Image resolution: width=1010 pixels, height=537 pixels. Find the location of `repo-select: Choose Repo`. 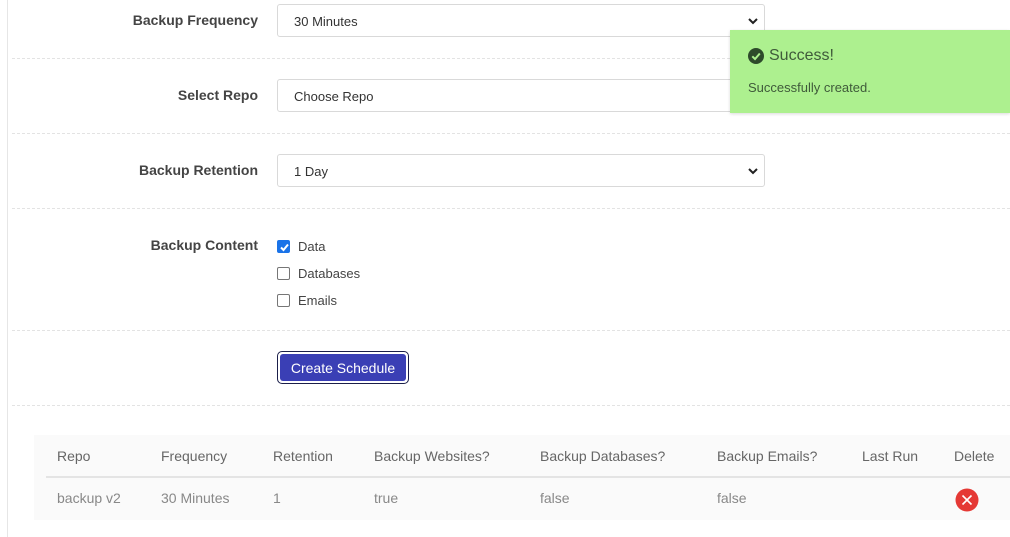

repo-select: Choose Repo is located at coordinates (521, 95).